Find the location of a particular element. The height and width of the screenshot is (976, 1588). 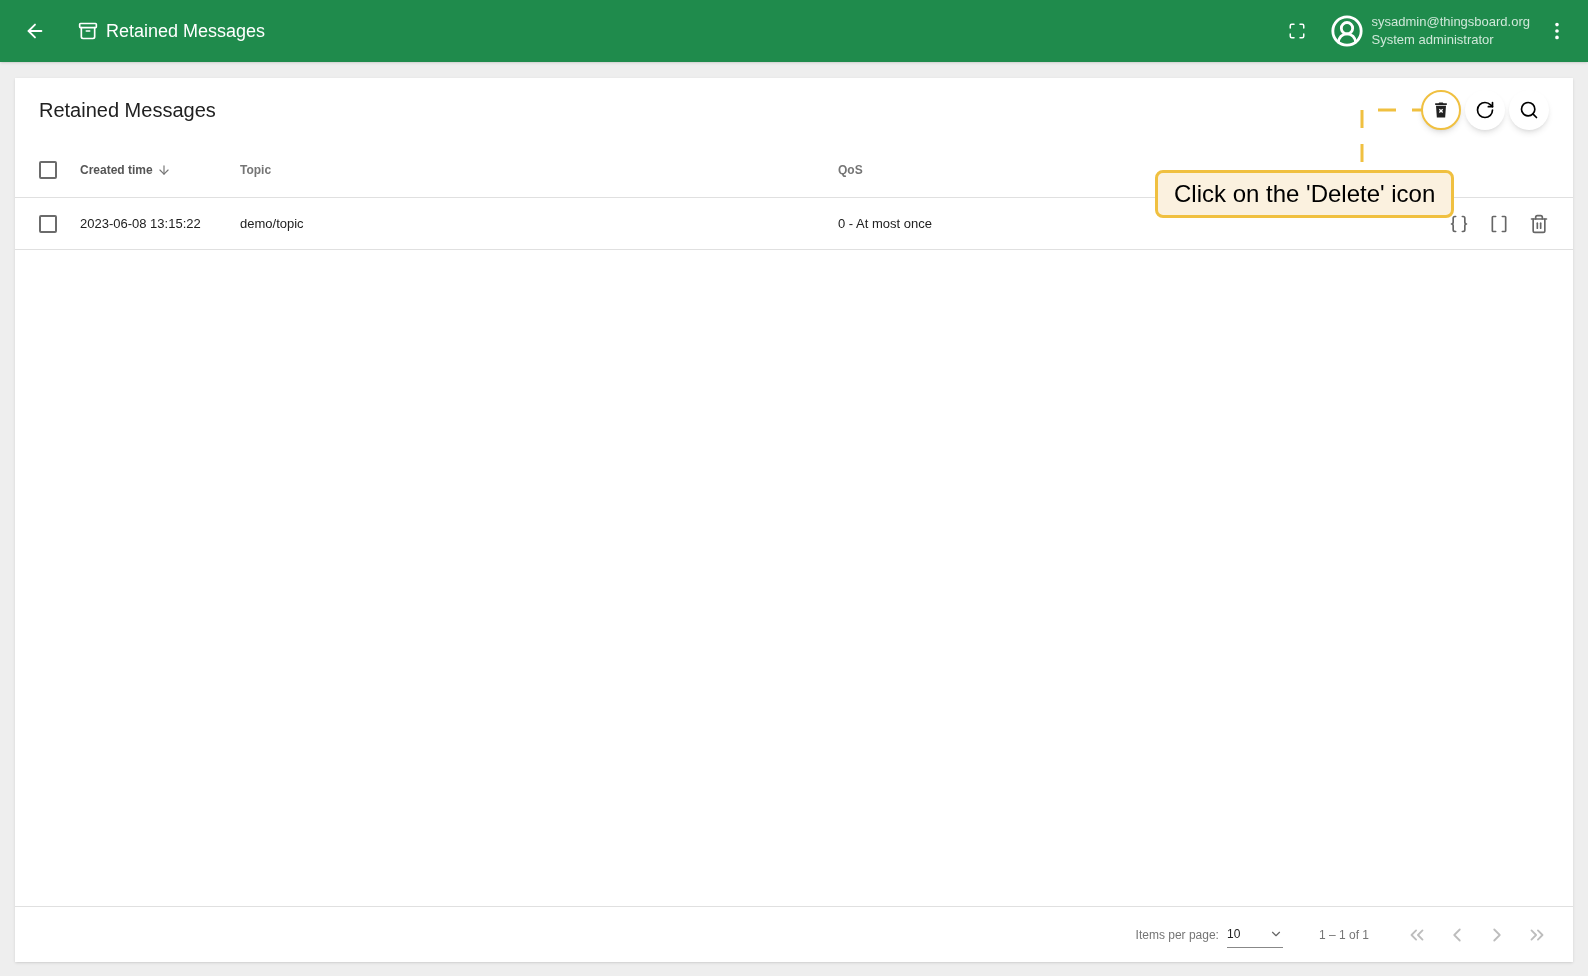

items-per-page-label: Items per page: is located at coordinates (1177, 935).